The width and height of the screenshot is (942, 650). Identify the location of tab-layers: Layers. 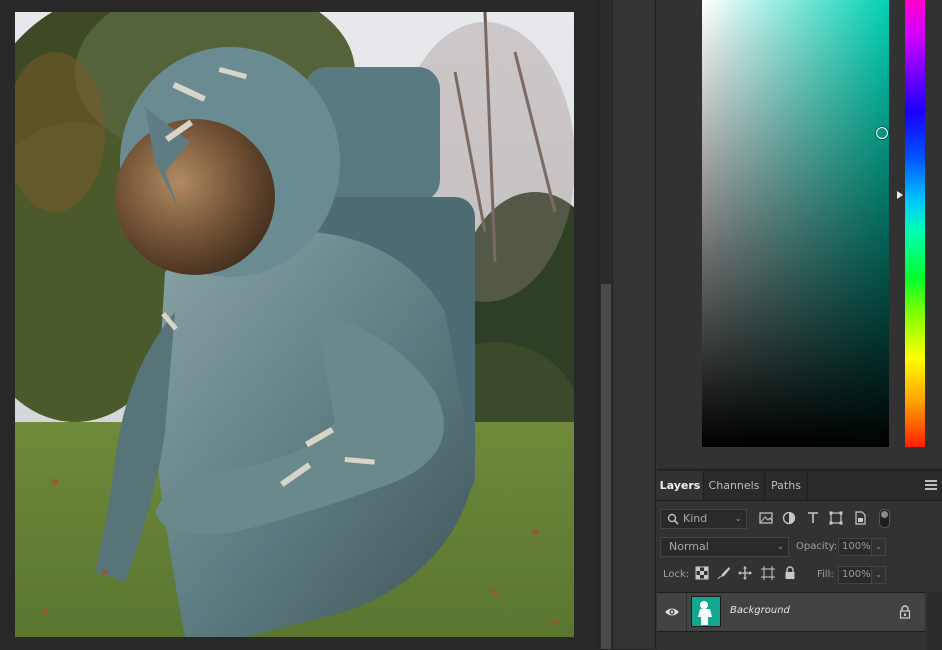
(680, 485).